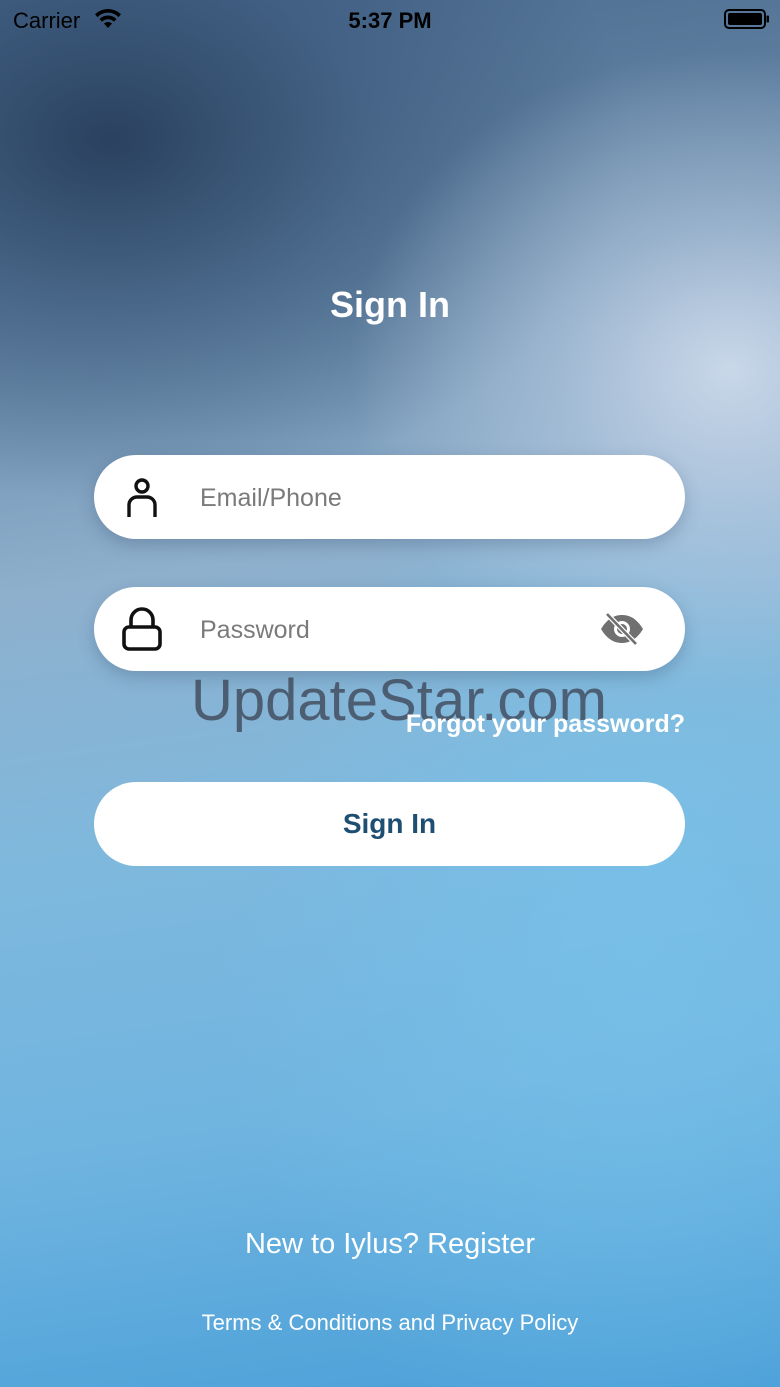  I want to click on clock: 5:37 PM, so click(390, 20).